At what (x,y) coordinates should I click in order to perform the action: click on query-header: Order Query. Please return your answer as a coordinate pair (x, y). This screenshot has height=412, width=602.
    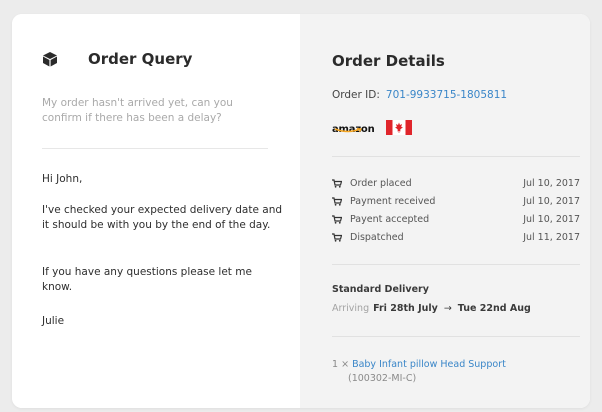
    Looking at the image, I should click on (117, 59).